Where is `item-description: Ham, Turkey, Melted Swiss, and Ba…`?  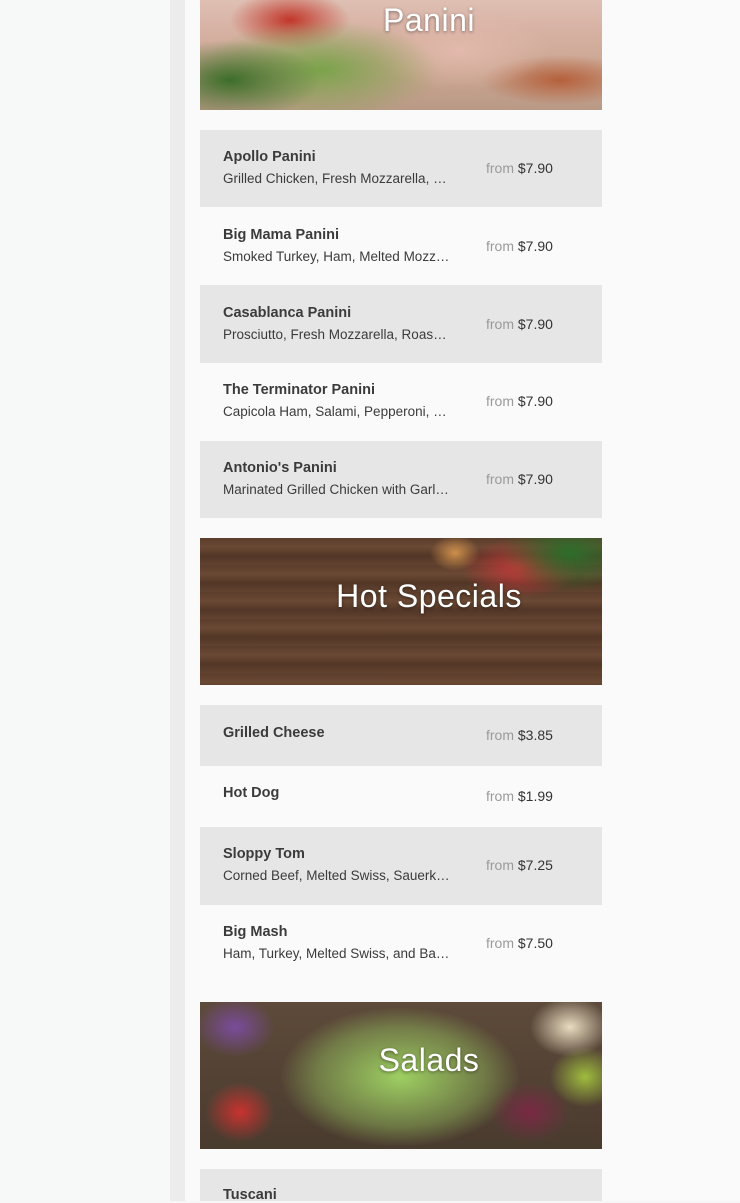 item-description: Ham, Turkey, Melted Swiss, and Ba… is located at coordinates (336, 953).